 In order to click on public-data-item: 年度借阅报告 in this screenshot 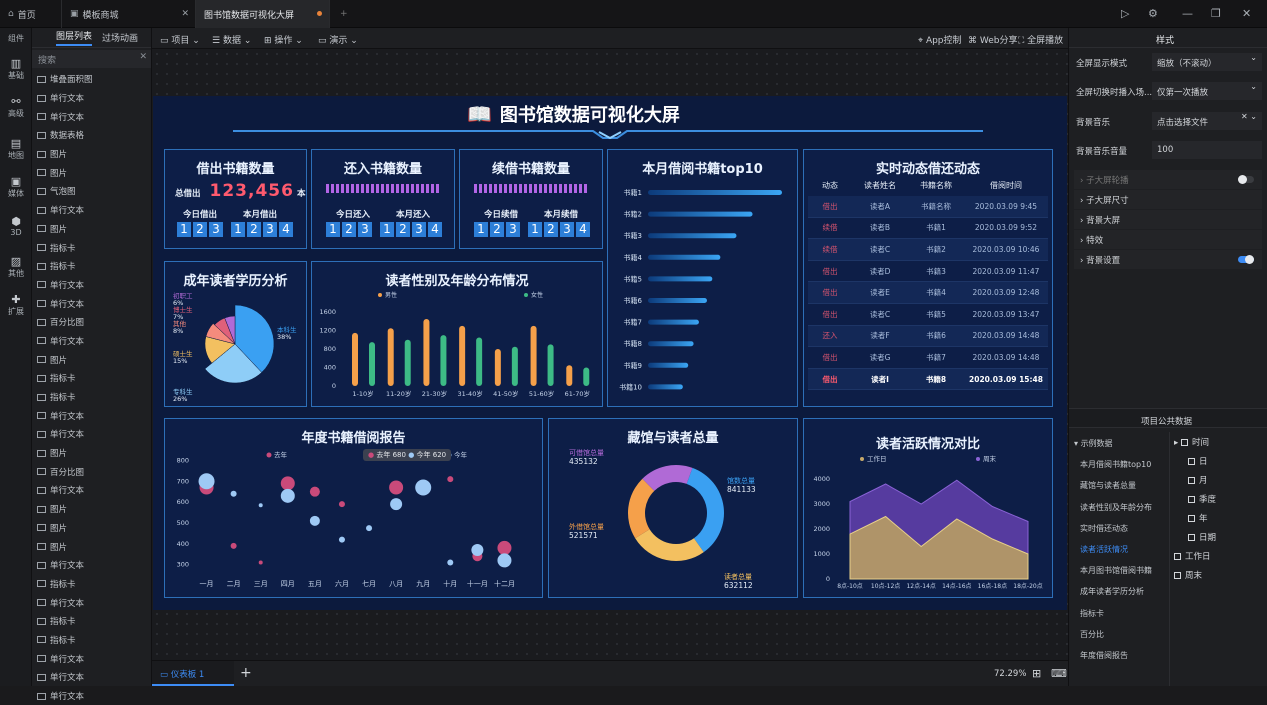, I will do `click(1119, 654)`.